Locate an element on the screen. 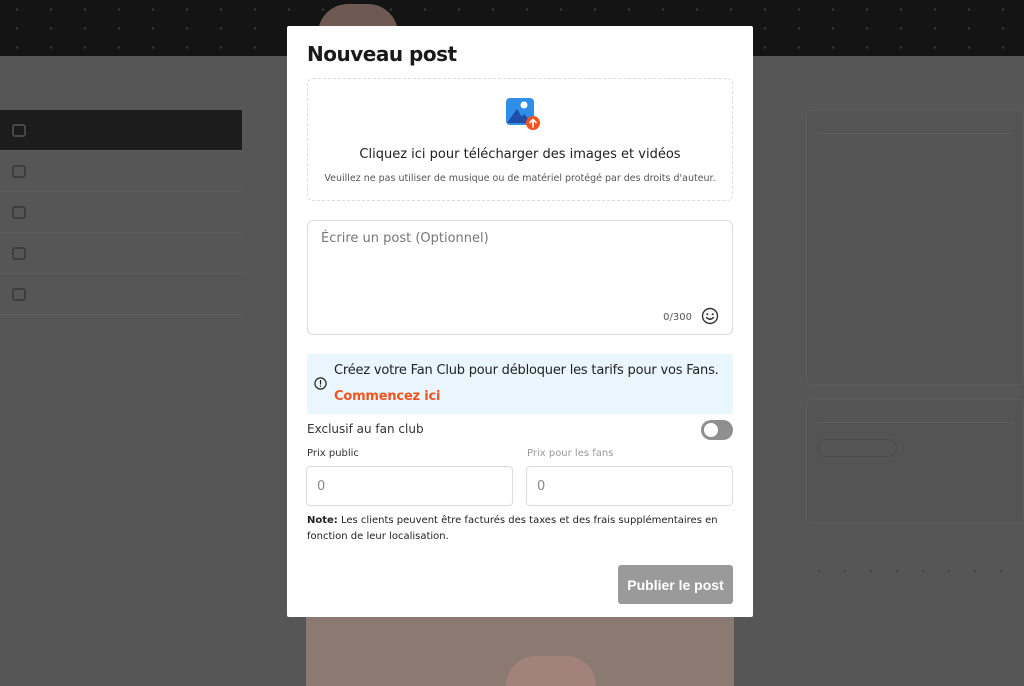 This screenshot has height=686, width=1024. note-prefix: Note: is located at coordinates (322, 520).